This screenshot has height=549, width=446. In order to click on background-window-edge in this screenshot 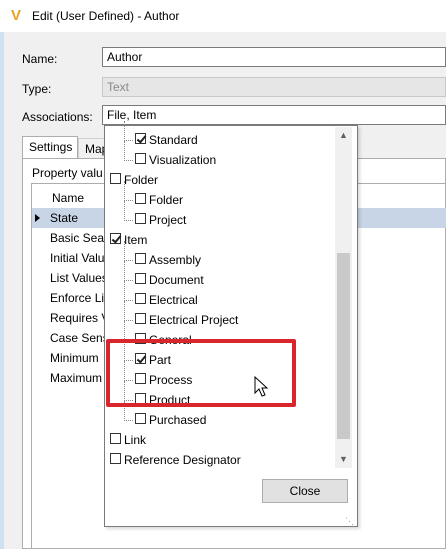, I will do `click(2, 274)`.